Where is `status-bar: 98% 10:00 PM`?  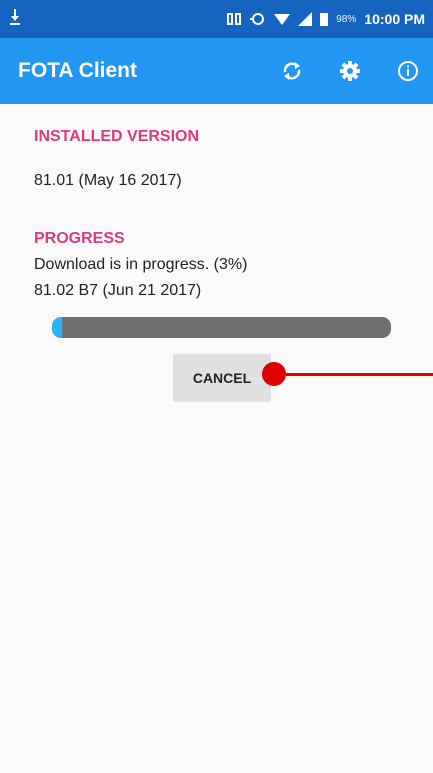 status-bar: 98% 10:00 PM is located at coordinates (216, 19).